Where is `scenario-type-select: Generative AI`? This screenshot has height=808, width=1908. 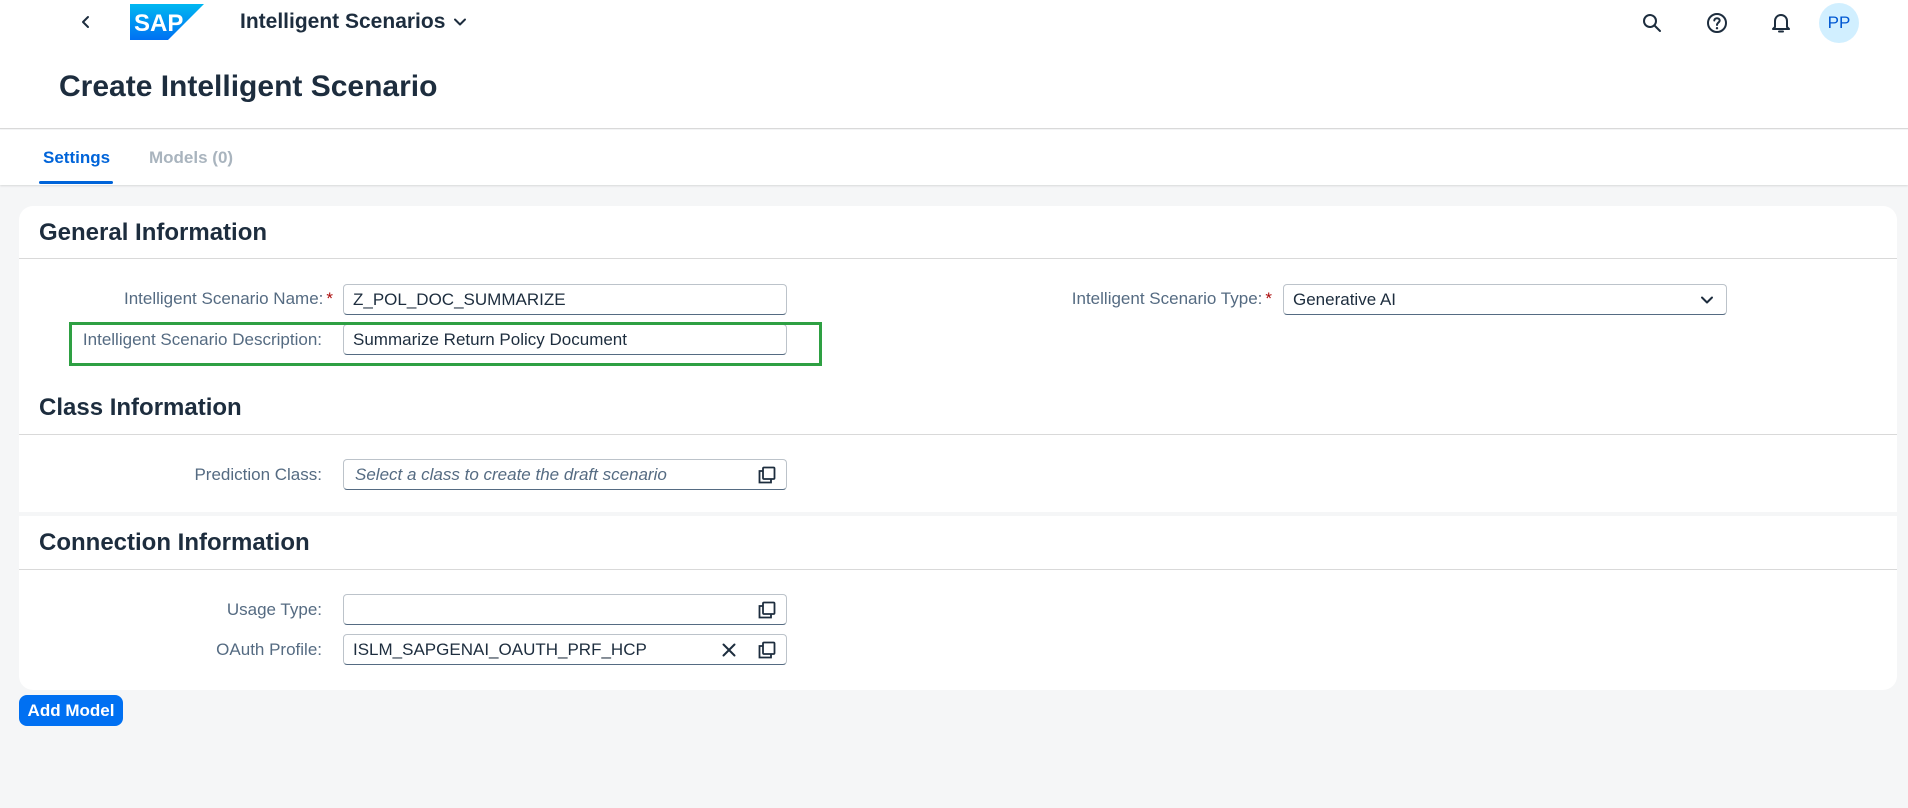 scenario-type-select: Generative AI is located at coordinates (1505, 299).